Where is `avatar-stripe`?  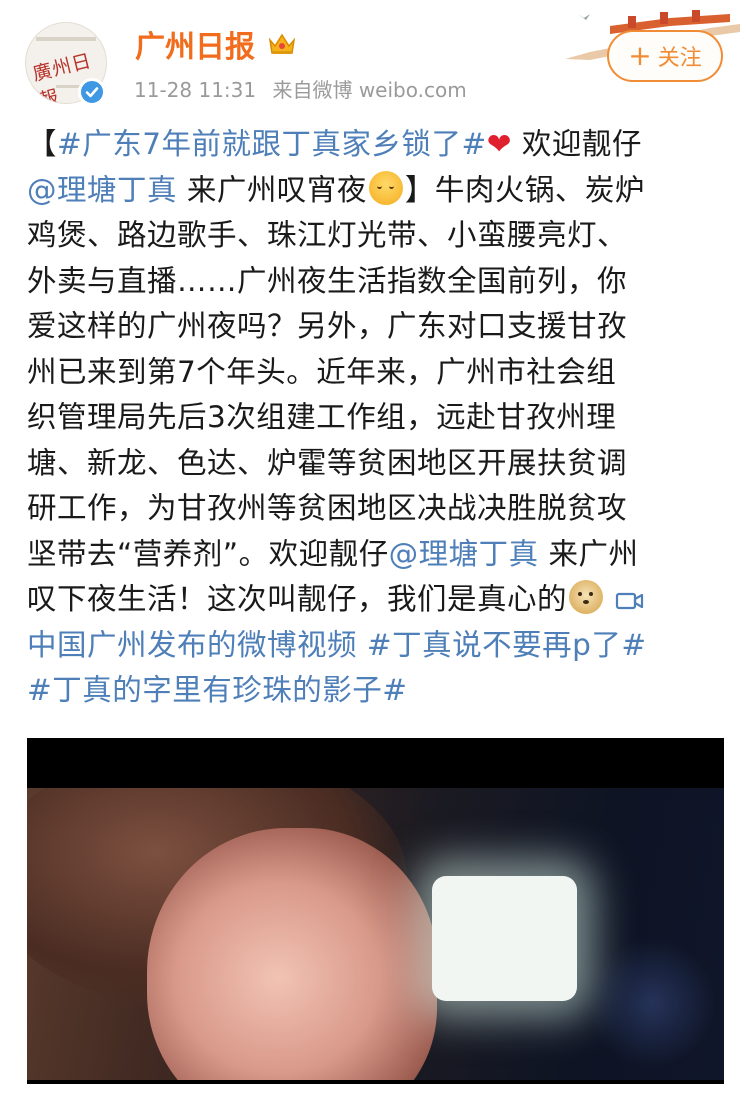
avatar-stripe is located at coordinates (66, 39).